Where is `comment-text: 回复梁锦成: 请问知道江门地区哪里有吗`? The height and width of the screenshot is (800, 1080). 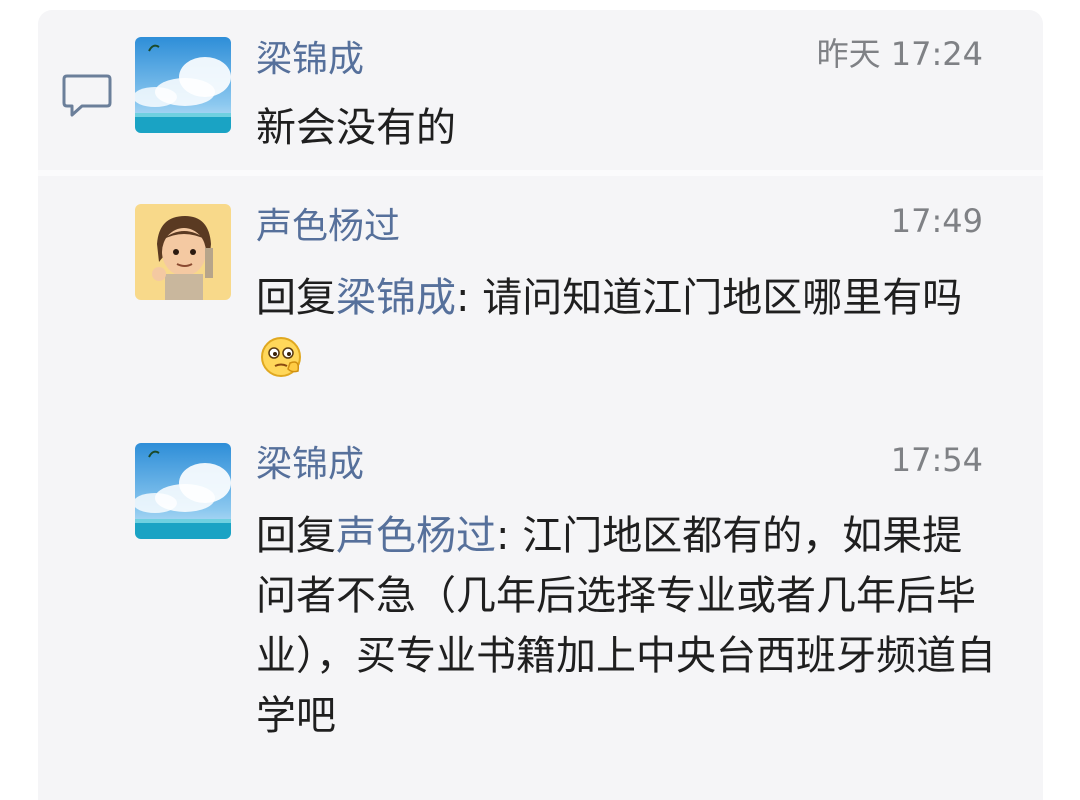
comment-text: 回复梁锦成: 请问知道江门地区哪里有吗 is located at coordinates (628, 328).